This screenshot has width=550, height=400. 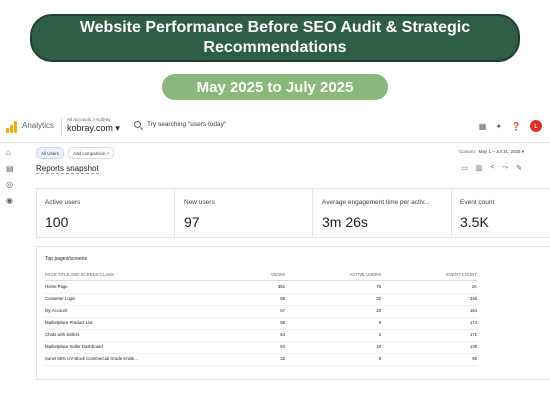 I want to click on cell-page-title: Marketplace Product List, so click(x=69, y=322).